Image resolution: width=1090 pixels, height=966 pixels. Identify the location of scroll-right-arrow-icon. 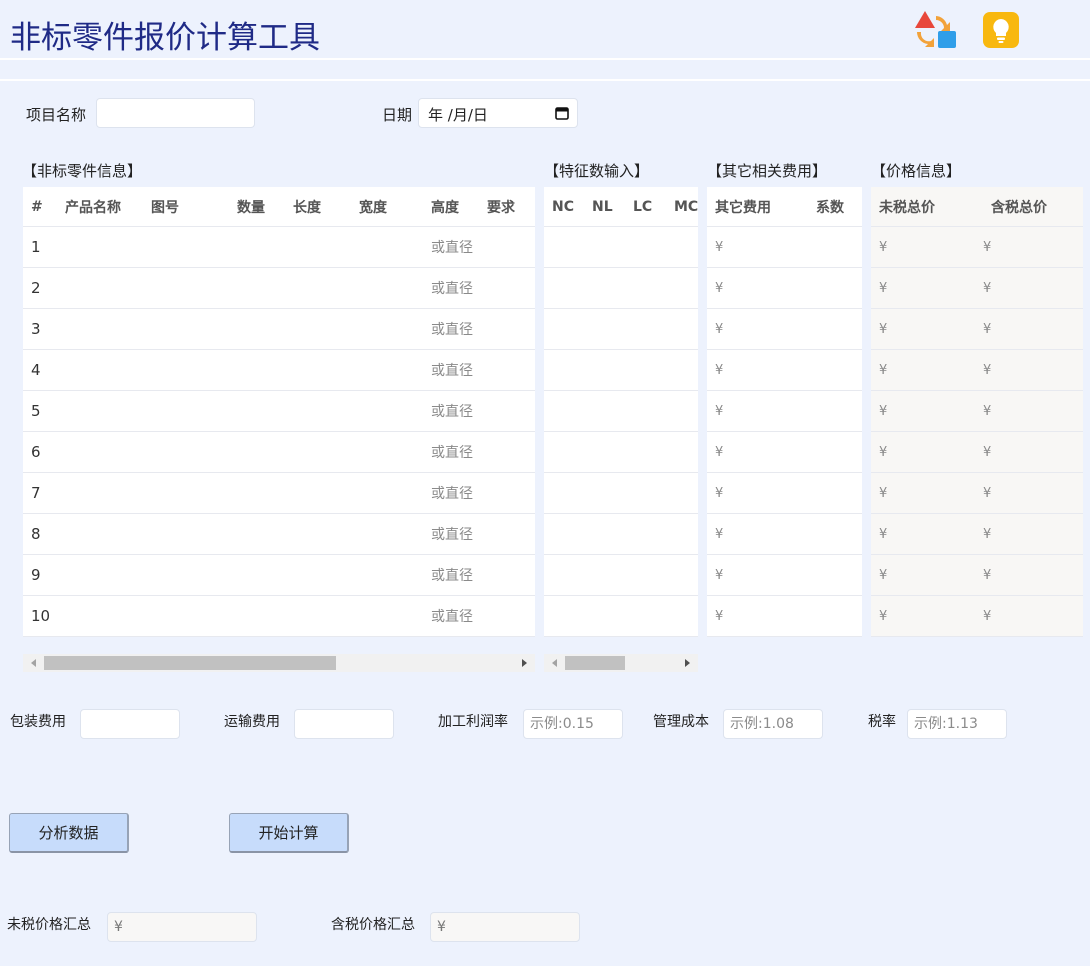
(687, 663).